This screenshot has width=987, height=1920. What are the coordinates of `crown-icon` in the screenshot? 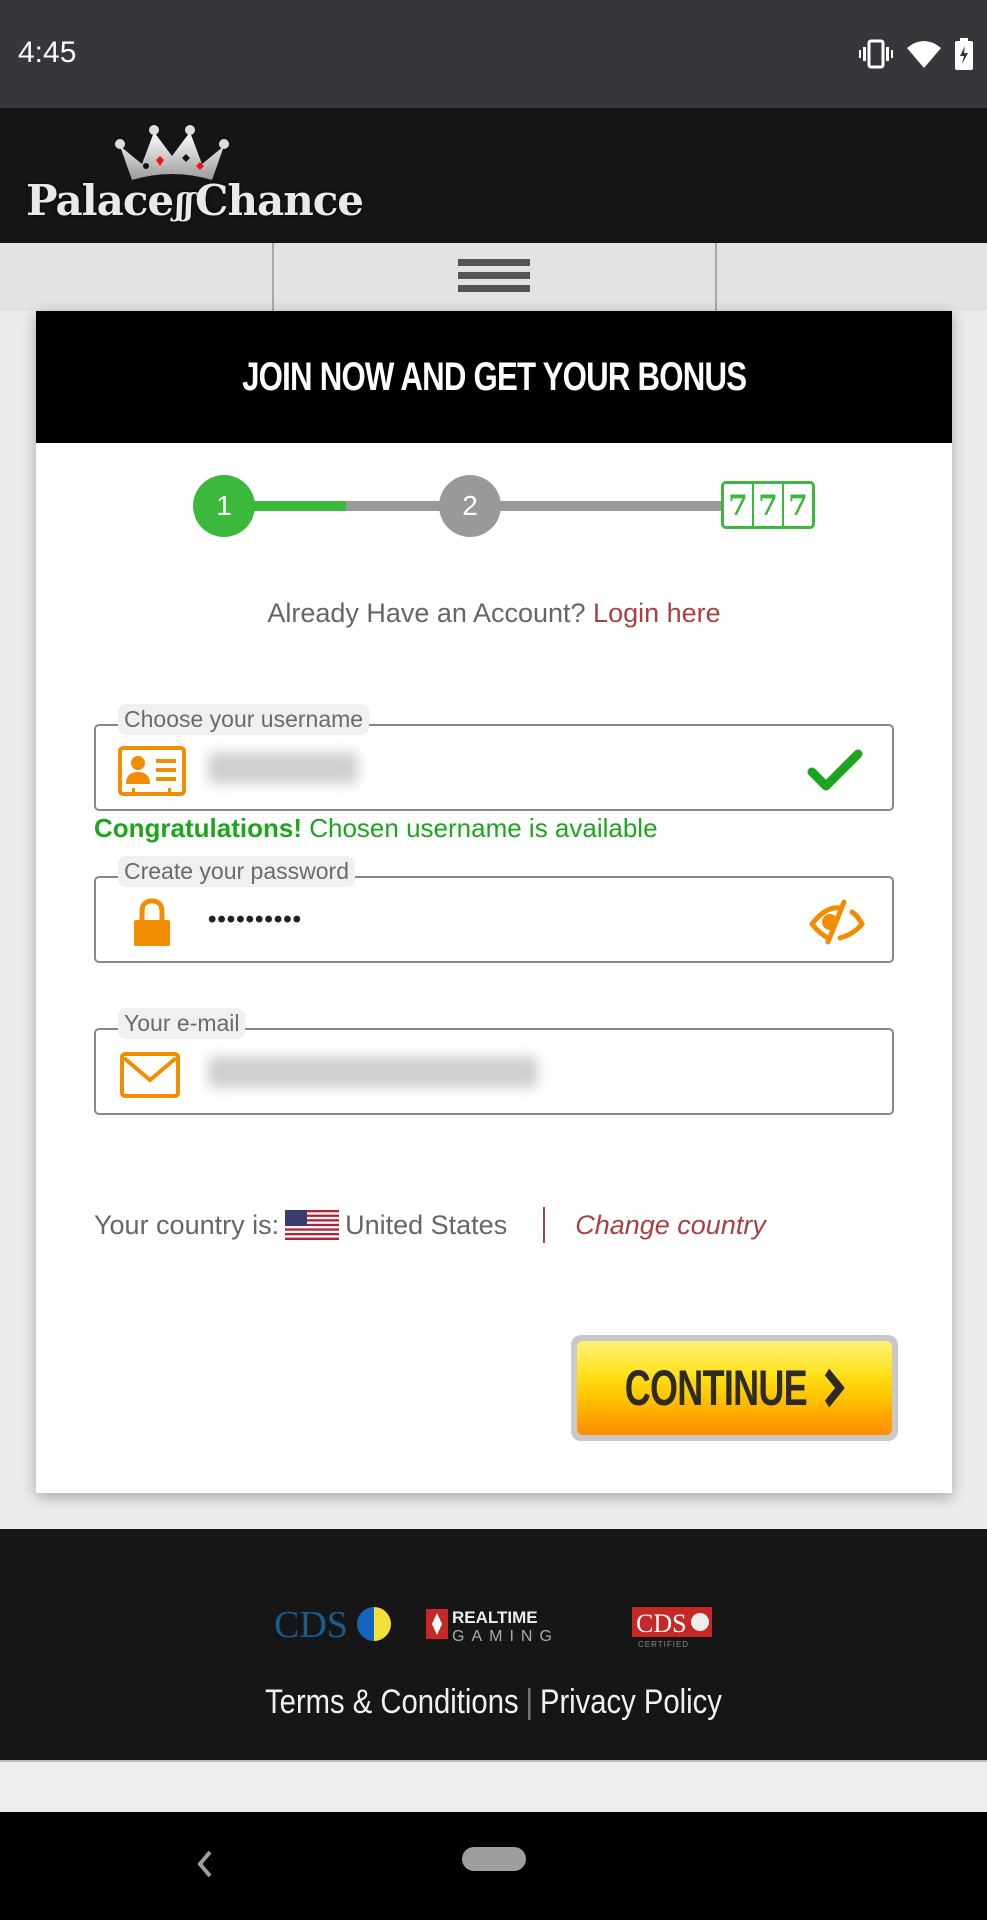 It's located at (172, 152).